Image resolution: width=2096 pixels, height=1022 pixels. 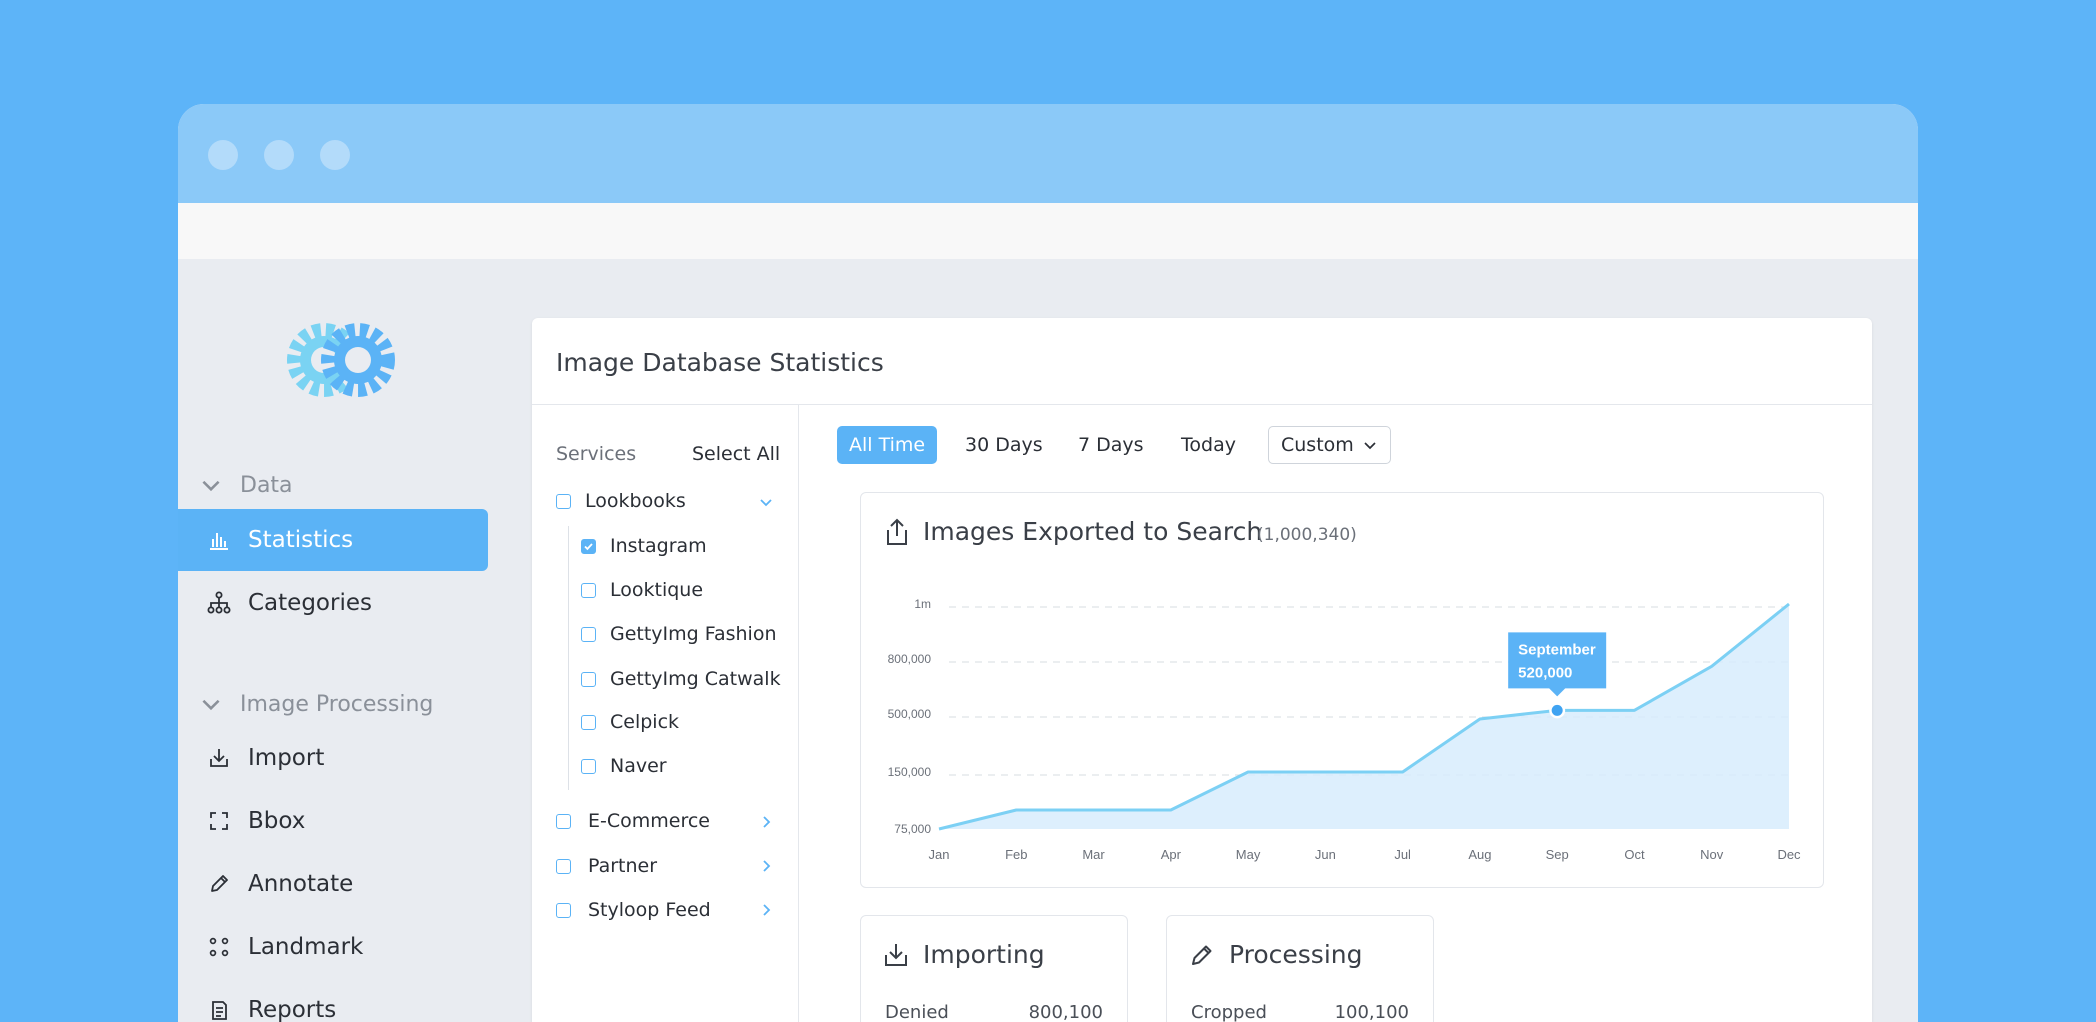 What do you see at coordinates (1789, 854) in the screenshot?
I see `x-tick-label: Dec` at bounding box center [1789, 854].